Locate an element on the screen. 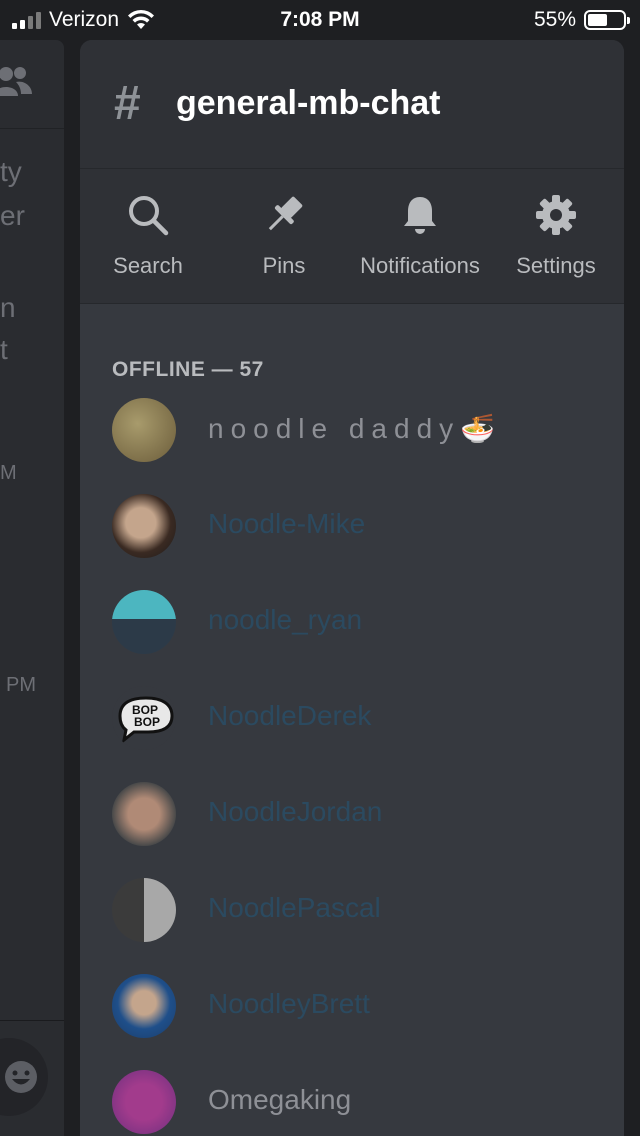  member-name: Omegaking is located at coordinates (280, 1099).